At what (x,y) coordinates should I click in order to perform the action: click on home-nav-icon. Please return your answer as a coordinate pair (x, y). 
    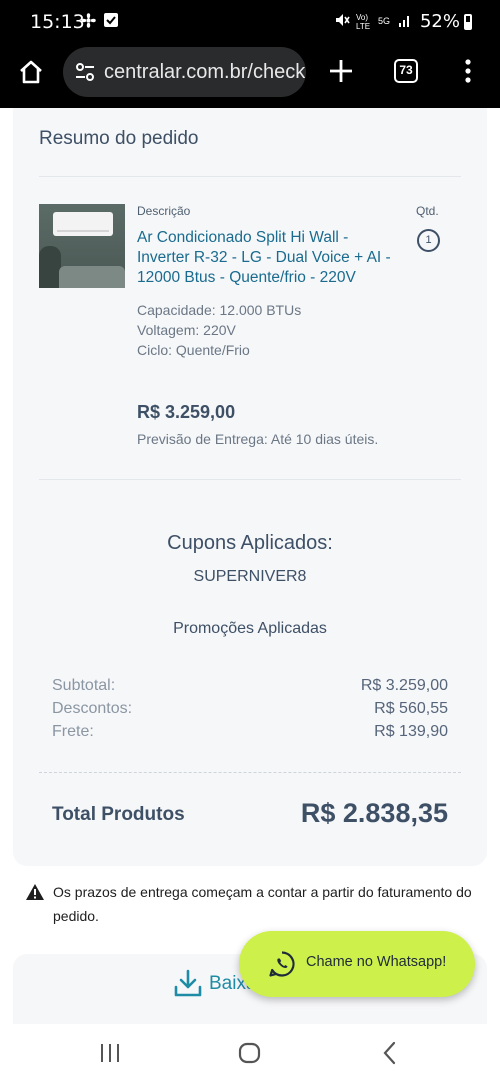
    Looking at the image, I should click on (250, 1055).